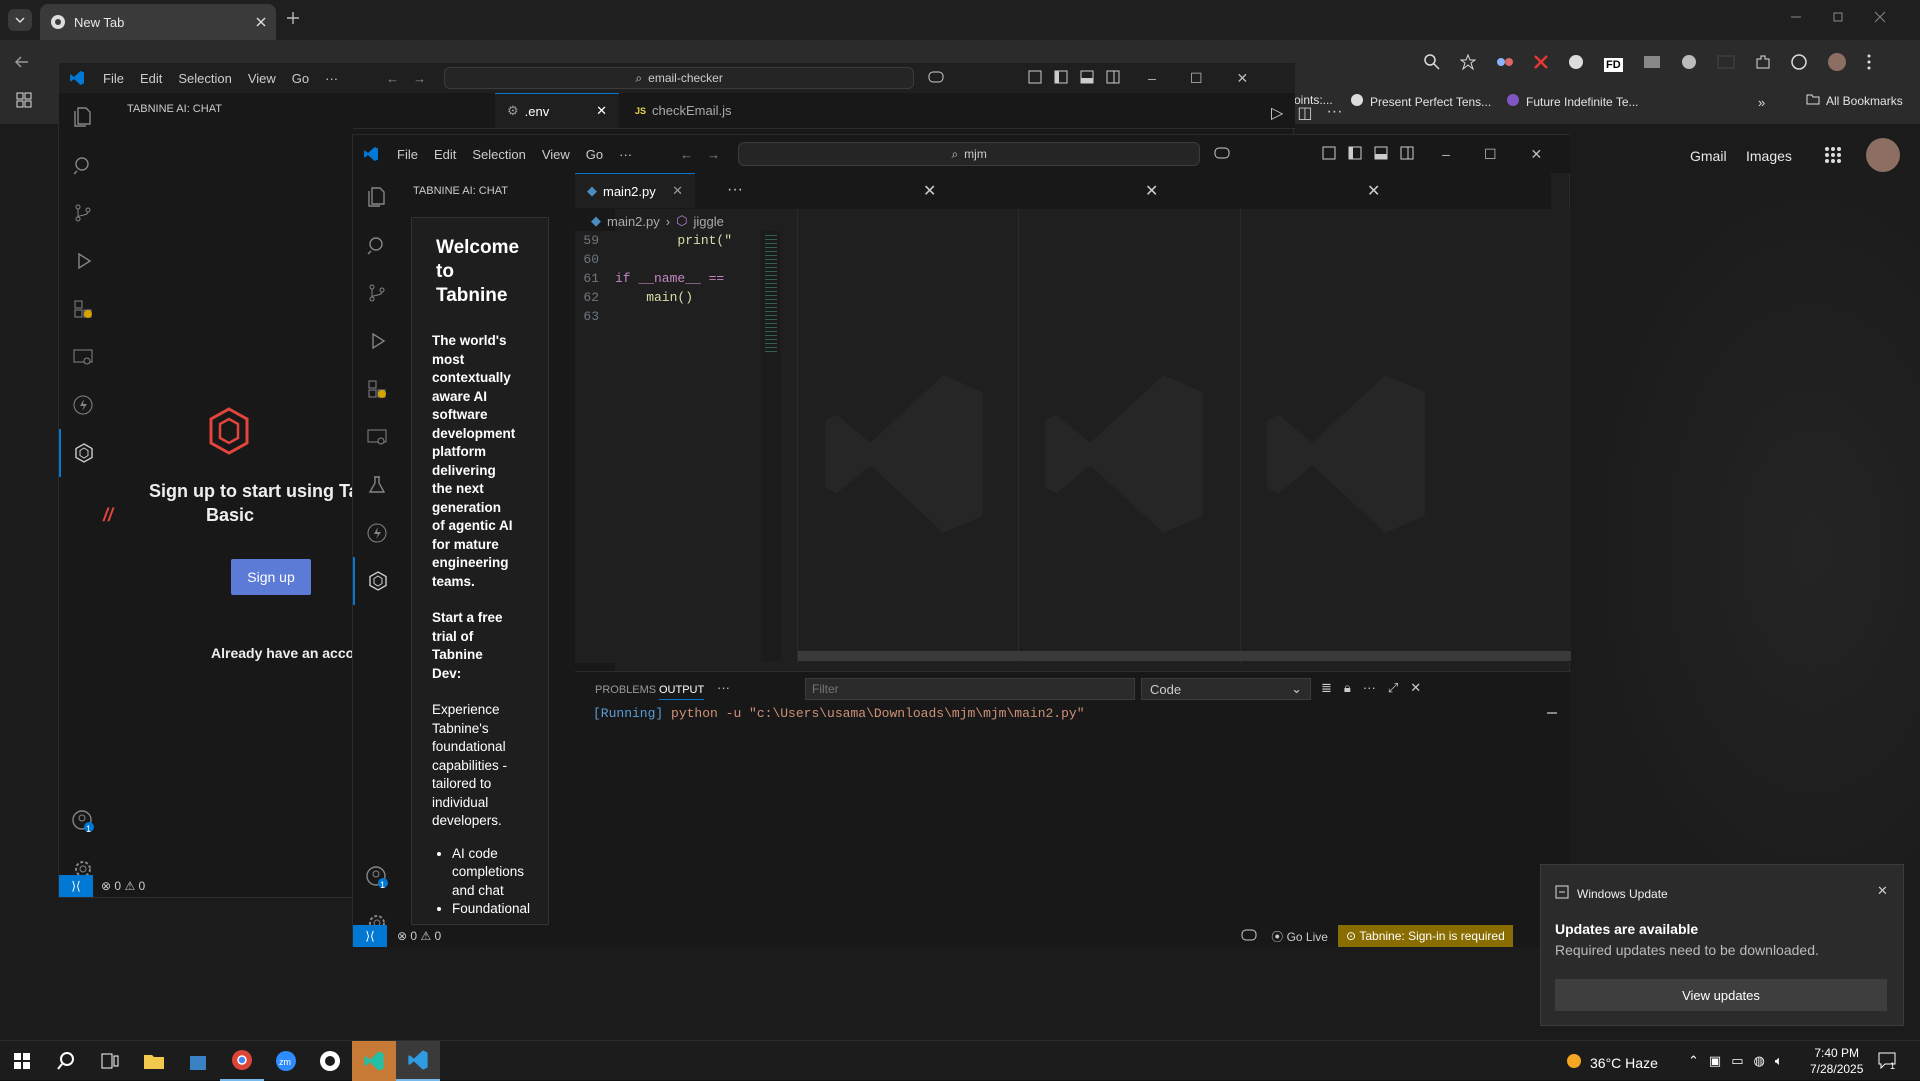 This screenshot has height=1081, width=1920. What do you see at coordinates (83, 821) in the screenshot?
I see `accounts-icon: 1` at bounding box center [83, 821].